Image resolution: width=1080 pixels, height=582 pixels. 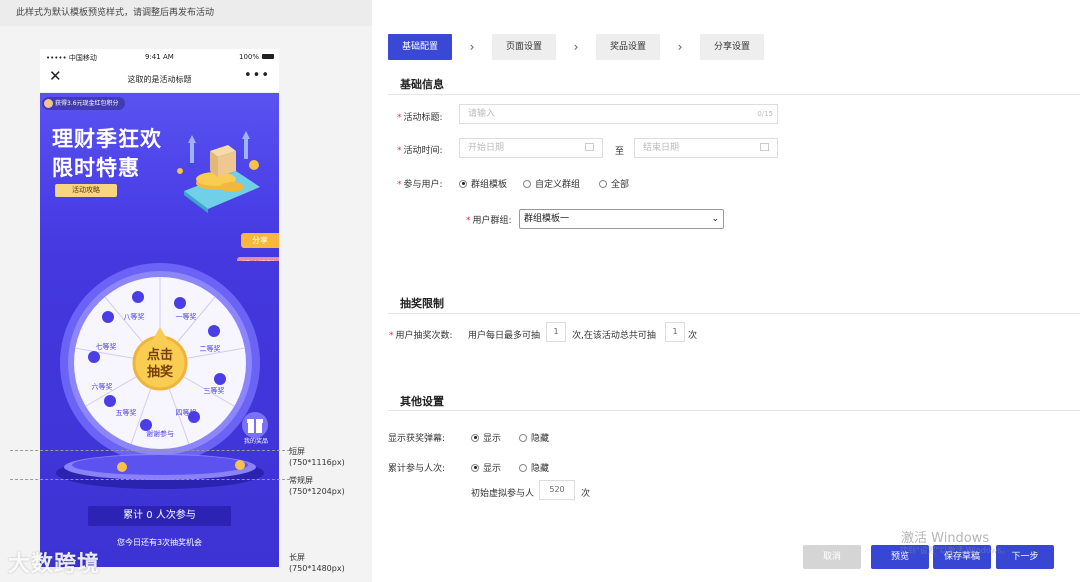 What do you see at coordinates (675, 332) in the screenshot?
I see `total-draws-input: 1` at bounding box center [675, 332].